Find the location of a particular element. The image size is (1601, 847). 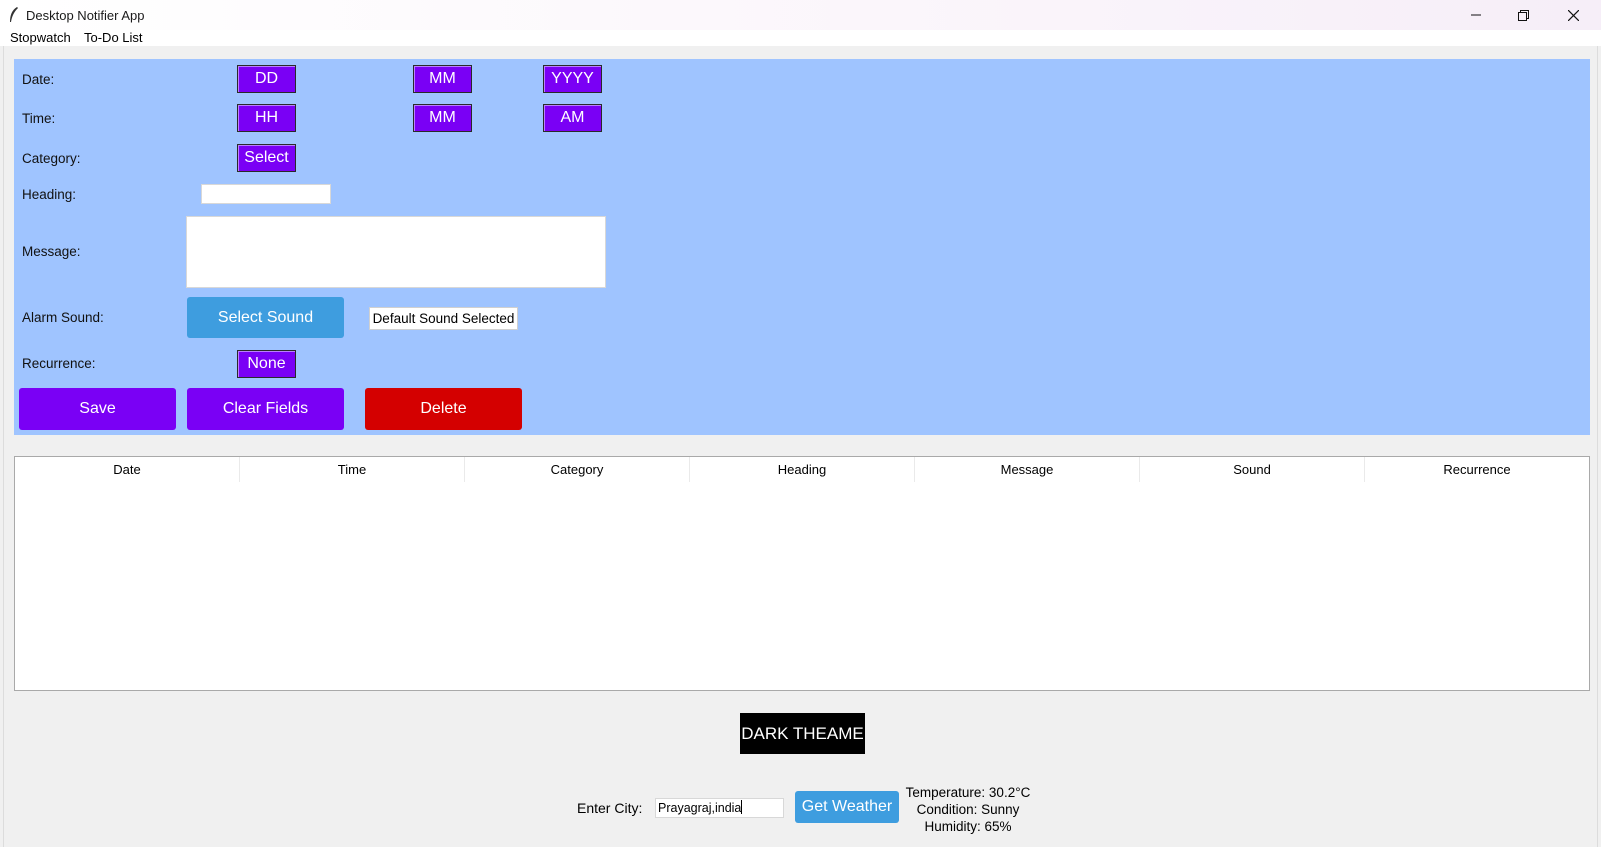

delete-button: Delete is located at coordinates (443, 409).